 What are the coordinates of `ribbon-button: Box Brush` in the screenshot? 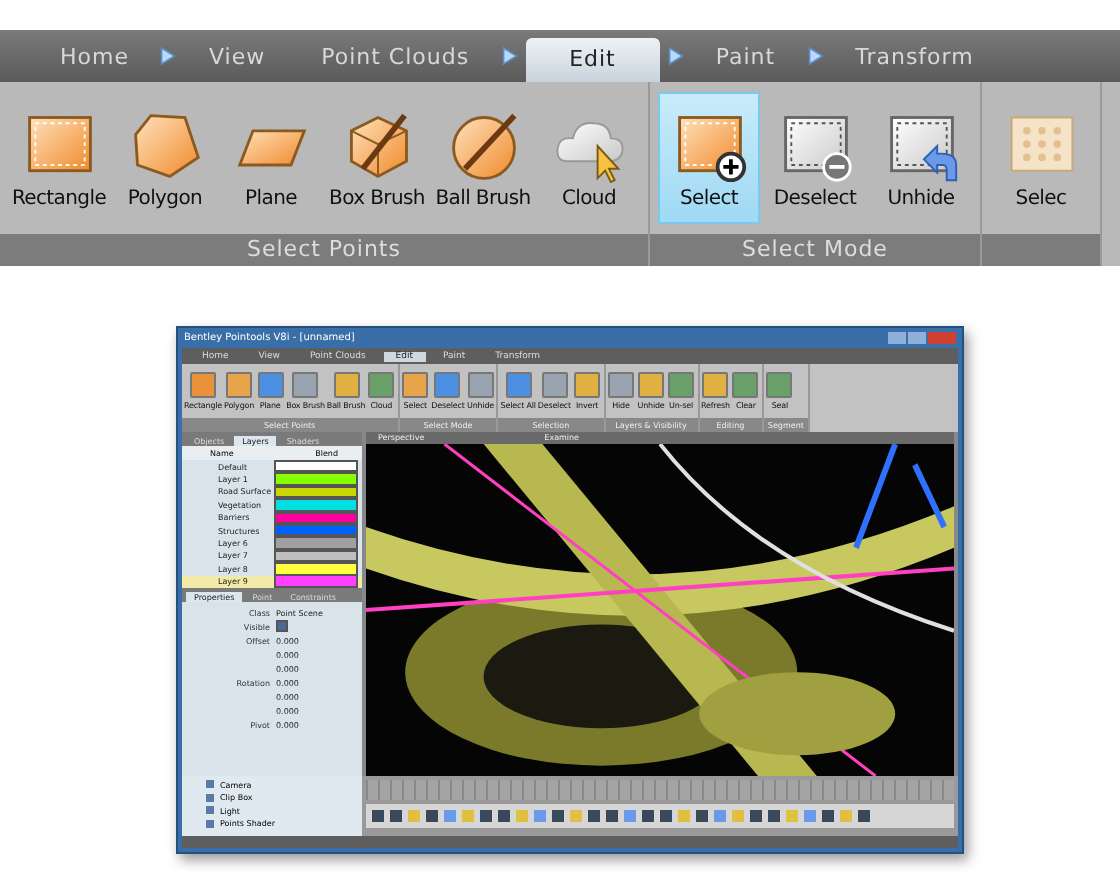 It's located at (377, 158).